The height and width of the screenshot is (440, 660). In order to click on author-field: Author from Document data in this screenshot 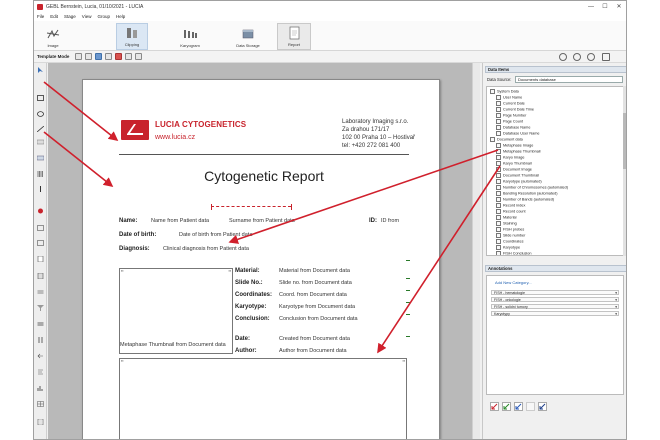, I will do `click(313, 351)`.